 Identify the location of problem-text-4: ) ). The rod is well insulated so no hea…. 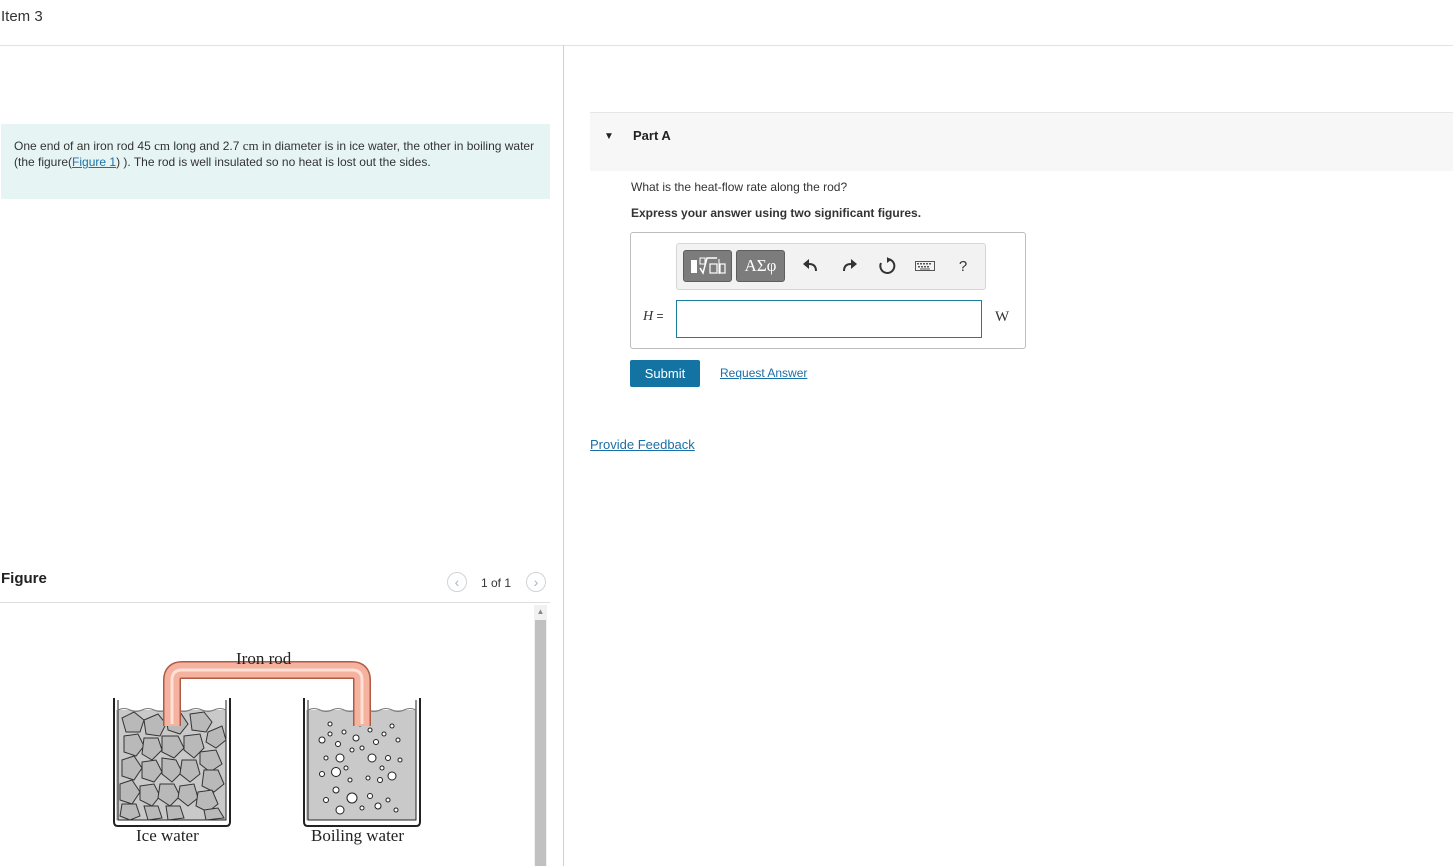
(273, 162).